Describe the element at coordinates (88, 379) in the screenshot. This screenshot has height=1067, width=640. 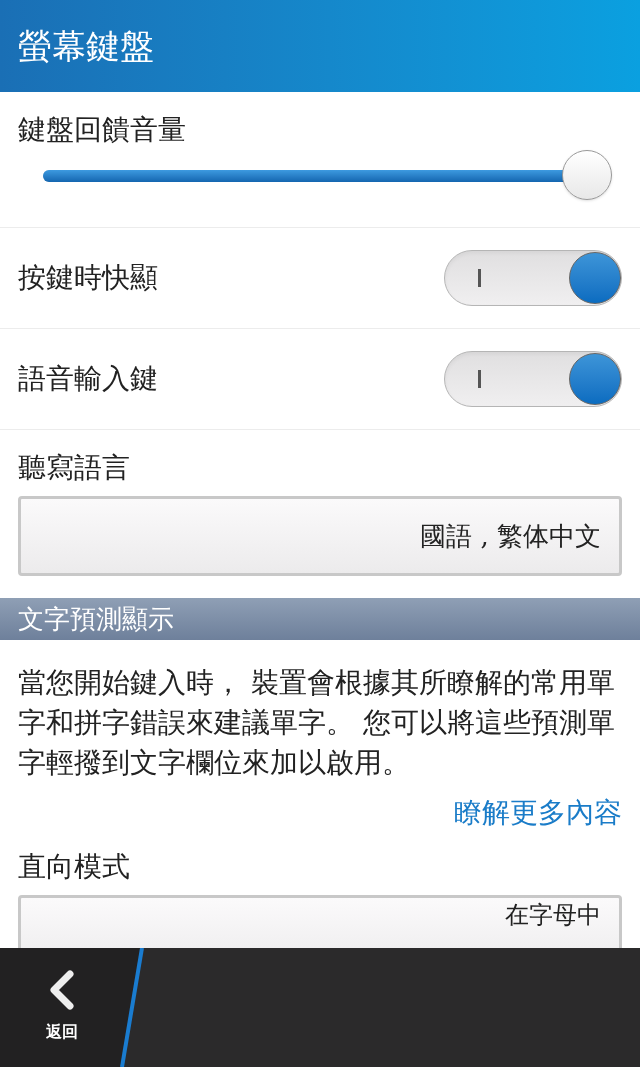
I see `setting-label: 語音輸入鍵` at that location.